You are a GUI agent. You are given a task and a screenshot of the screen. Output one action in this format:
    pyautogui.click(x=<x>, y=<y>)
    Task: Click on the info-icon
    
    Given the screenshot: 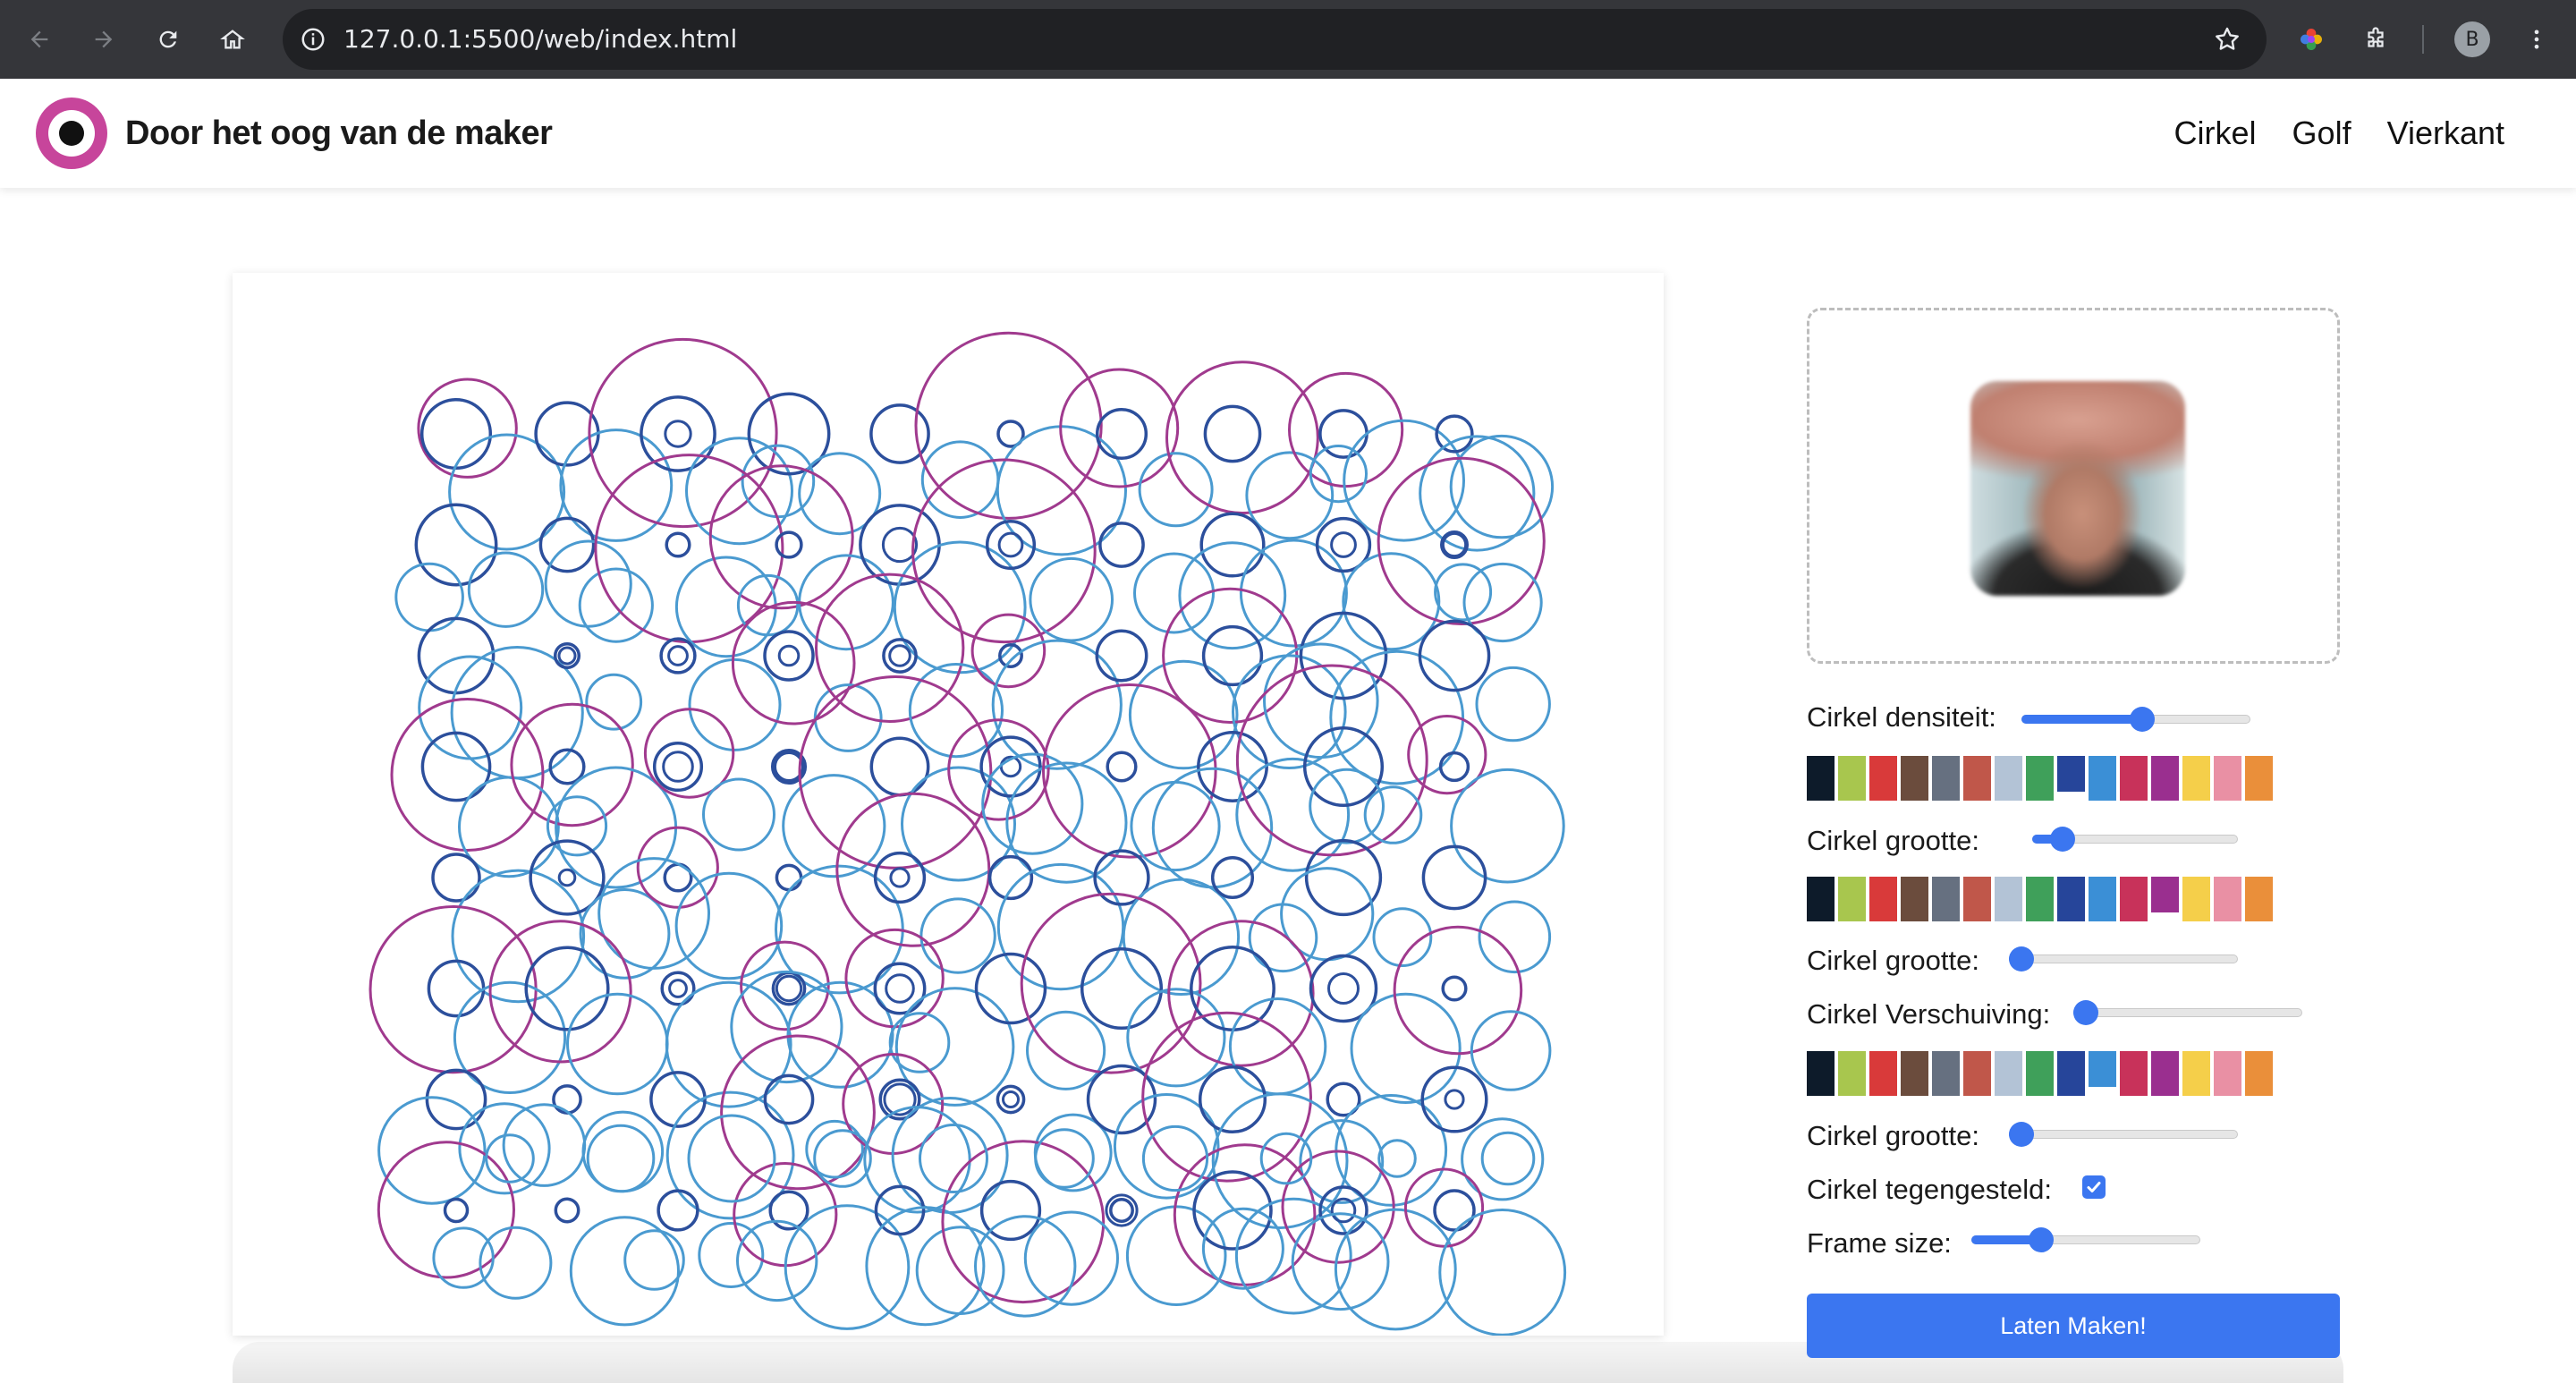 What is the action you would take?
    pyautogui.click(x=313, y=39)
    